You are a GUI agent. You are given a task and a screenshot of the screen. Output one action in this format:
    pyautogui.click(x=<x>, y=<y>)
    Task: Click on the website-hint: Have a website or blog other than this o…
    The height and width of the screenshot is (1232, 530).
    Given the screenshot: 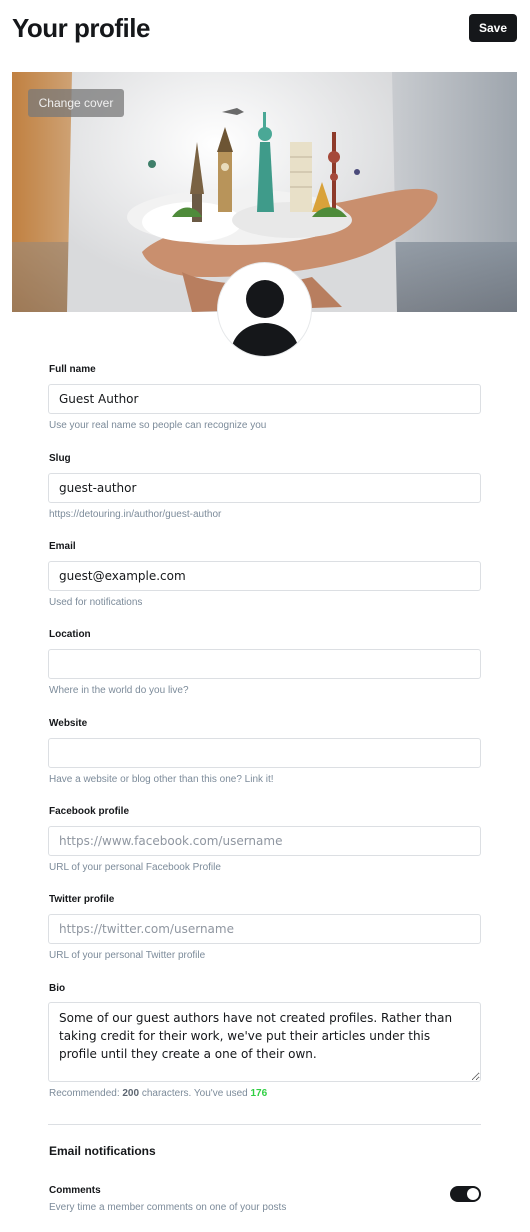 What is the action you would take?
    pyautogui.click(x=161, y=779)
    